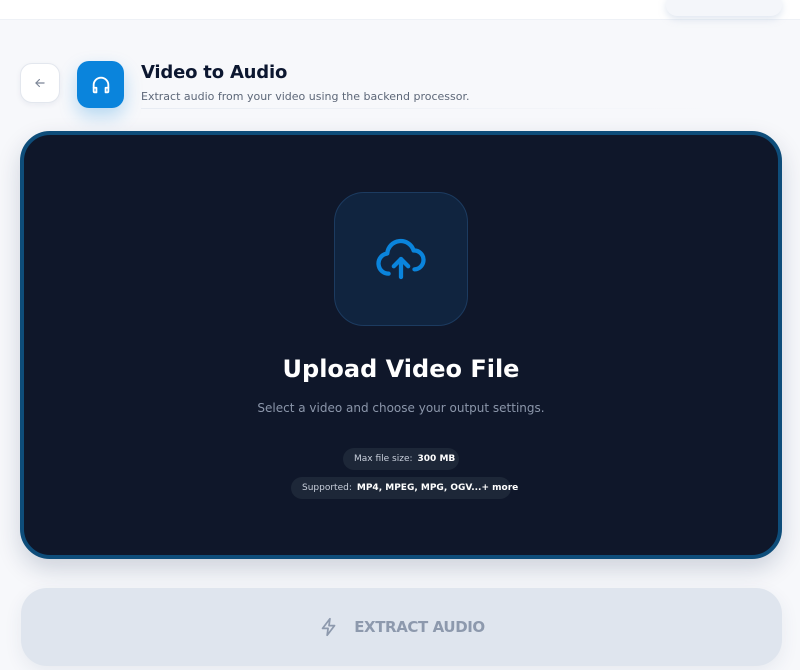 This screenshot has width=800, height=670. I want to click on header-action-pill, so click(724, 8).